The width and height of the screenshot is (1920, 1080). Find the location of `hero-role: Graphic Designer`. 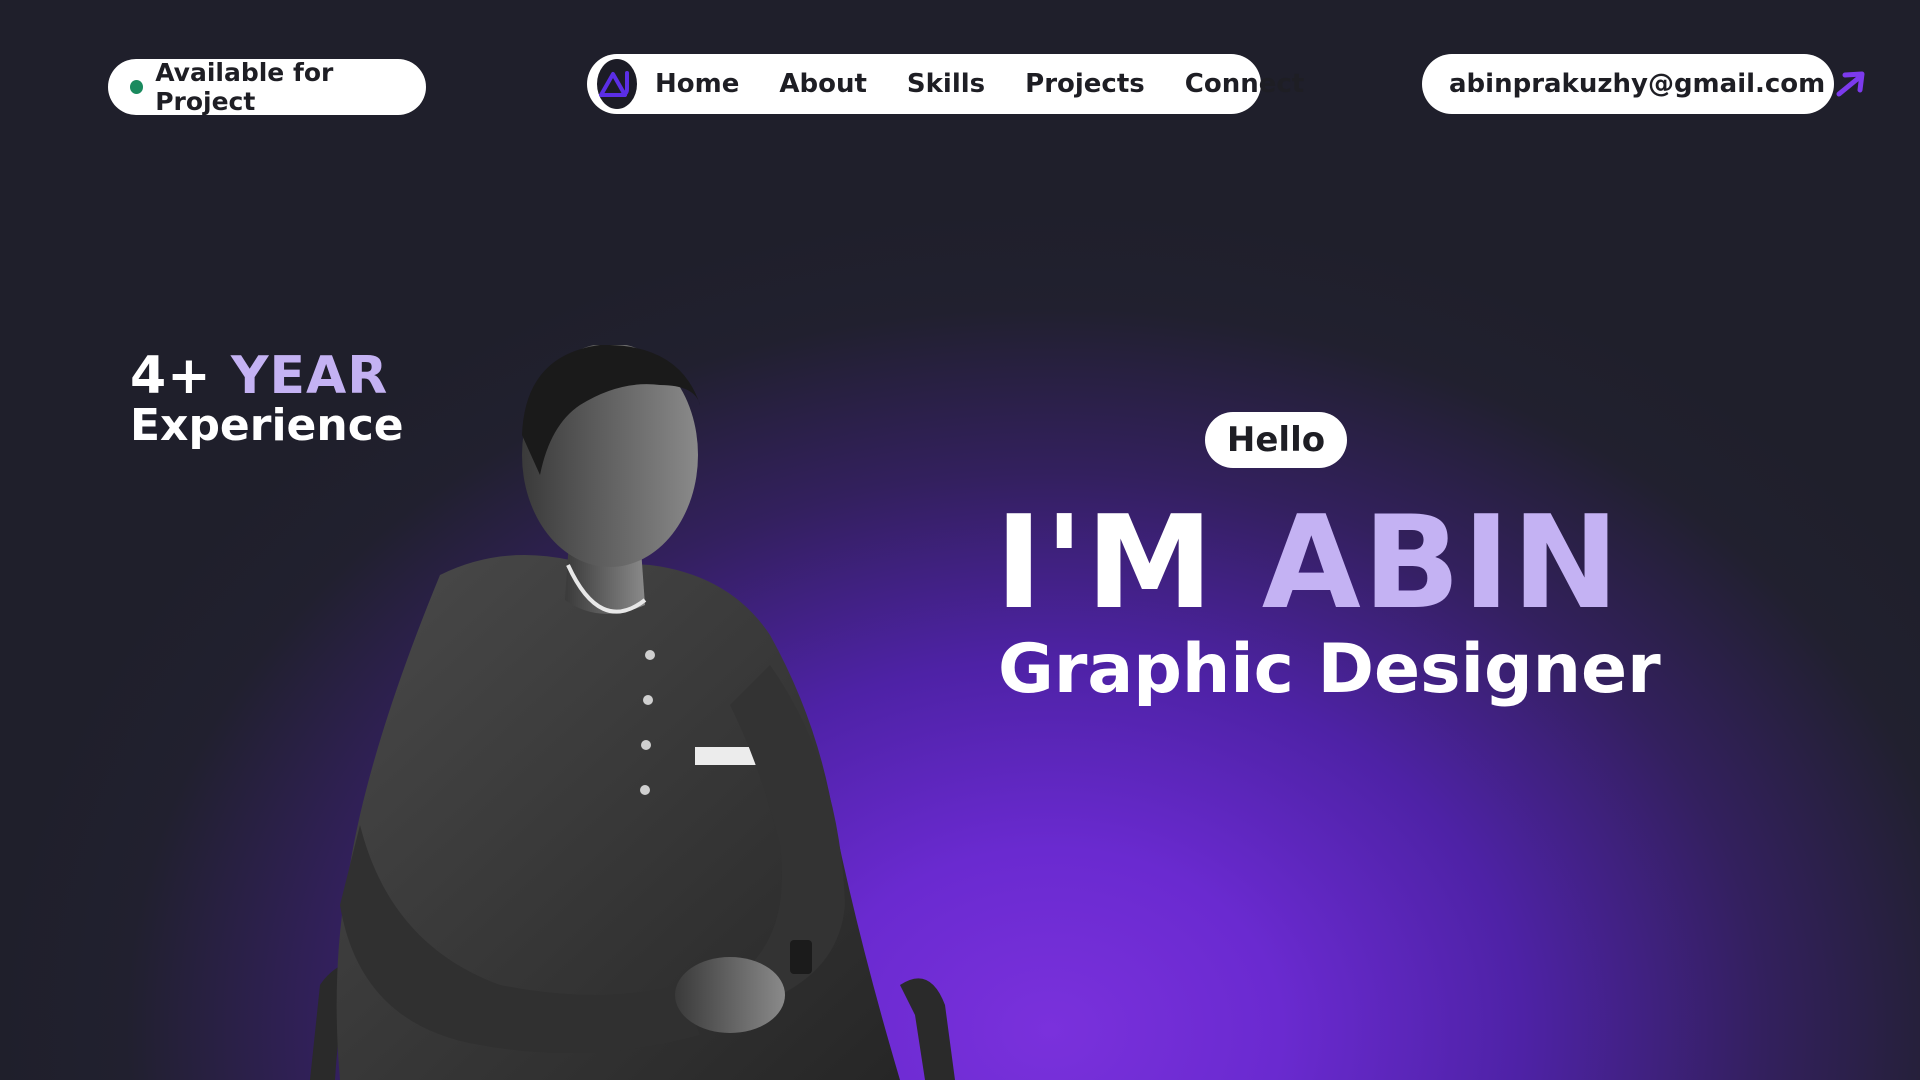

hero-role: Graphic Designer is located at coordinates (1329, 669).